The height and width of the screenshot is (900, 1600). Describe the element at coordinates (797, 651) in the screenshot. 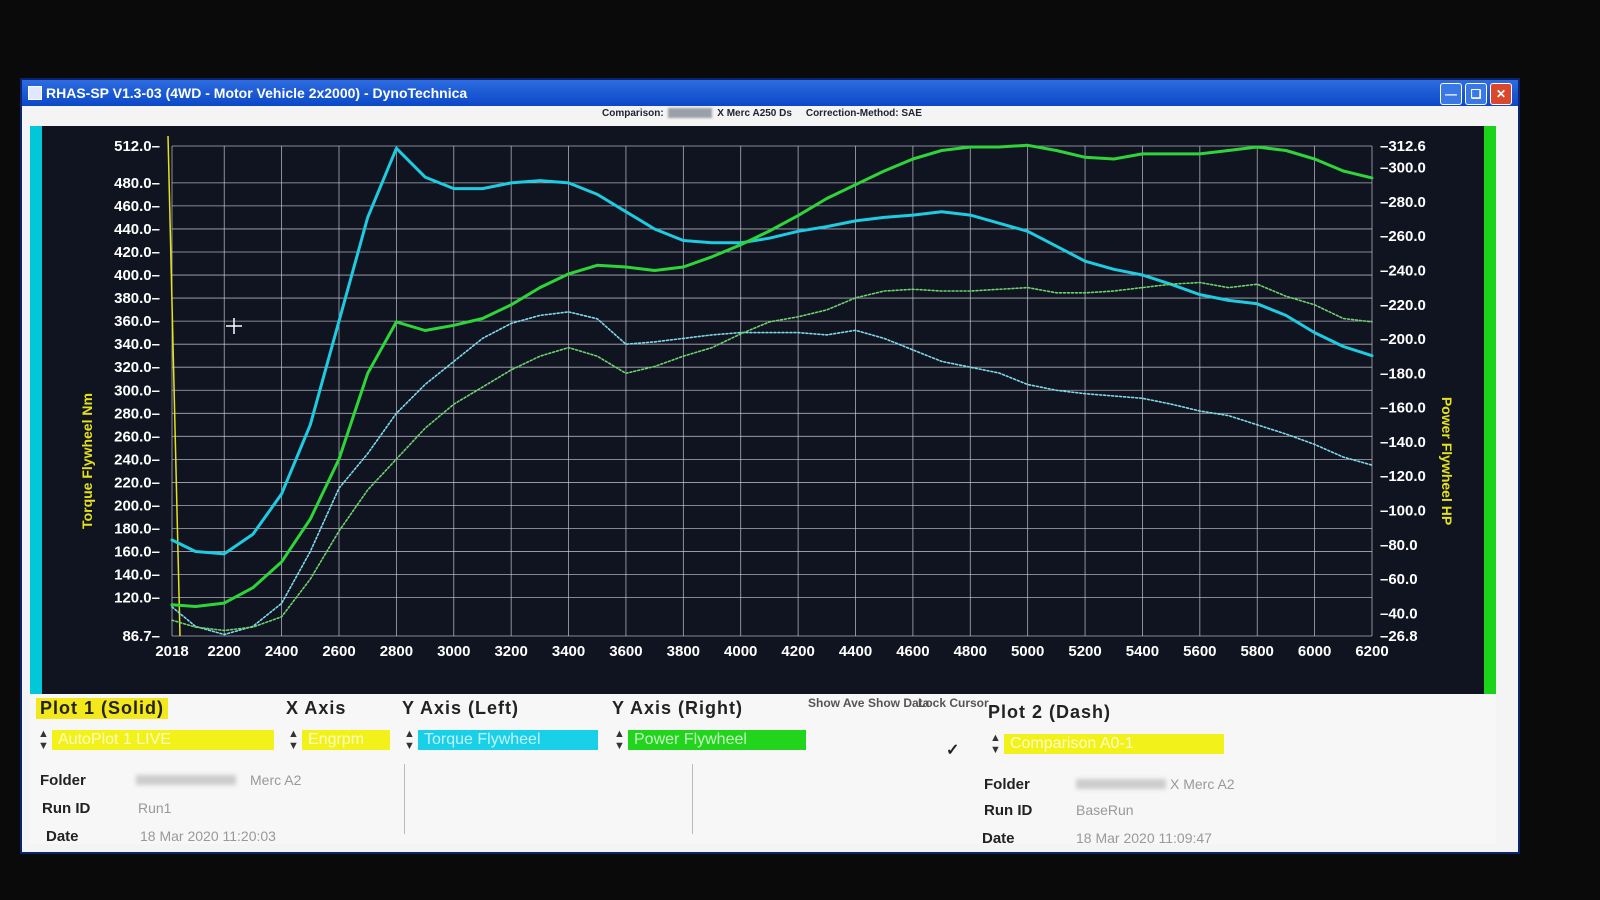

I see `x-tick-label: 4200` at that location.